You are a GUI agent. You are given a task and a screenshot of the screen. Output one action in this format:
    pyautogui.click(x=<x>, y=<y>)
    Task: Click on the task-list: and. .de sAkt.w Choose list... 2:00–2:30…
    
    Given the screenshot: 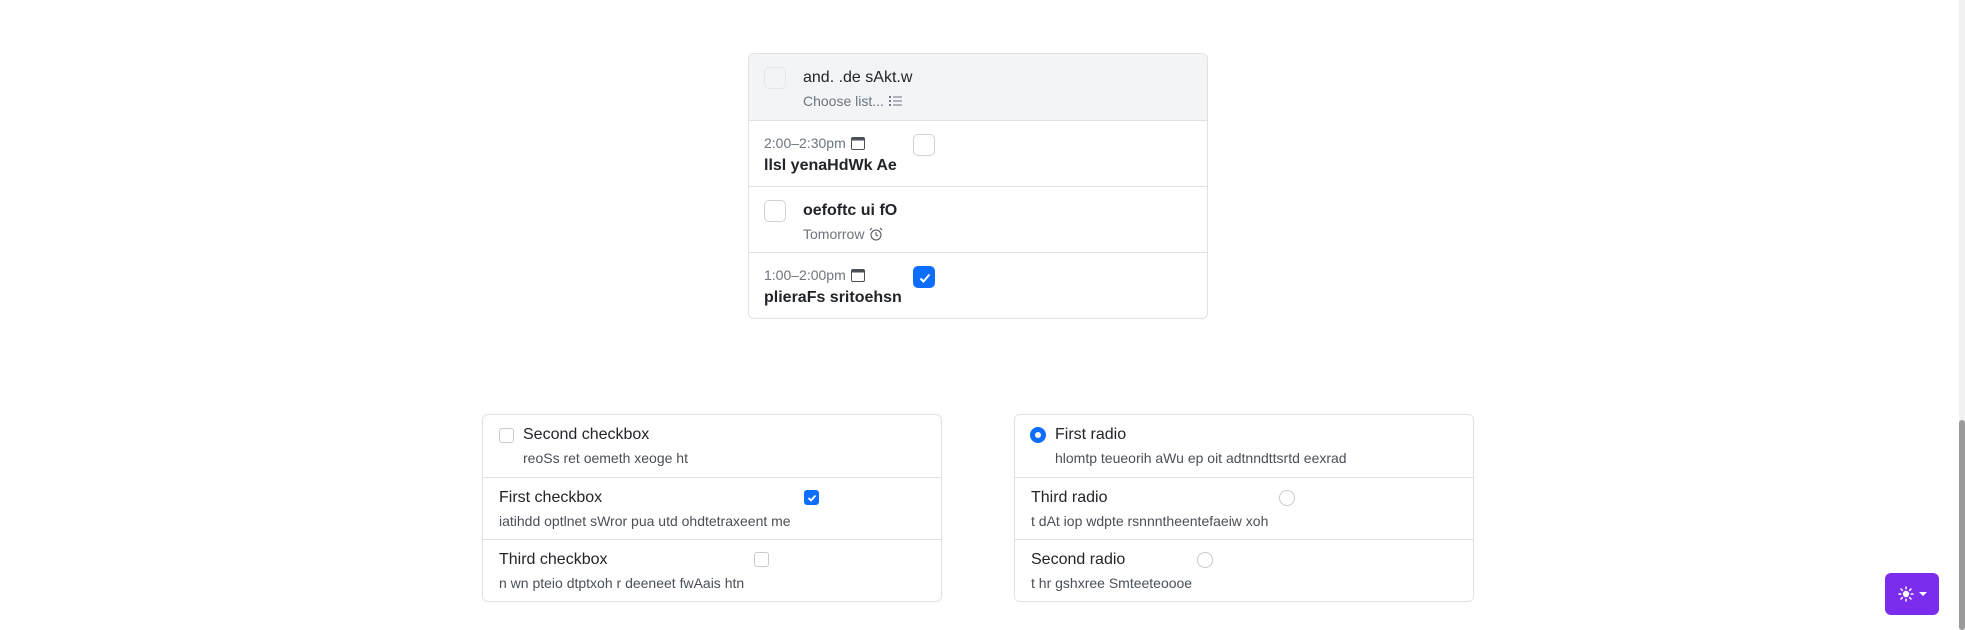 What is the action you would take?
    pyautogui.click(x=978, y=186)
    